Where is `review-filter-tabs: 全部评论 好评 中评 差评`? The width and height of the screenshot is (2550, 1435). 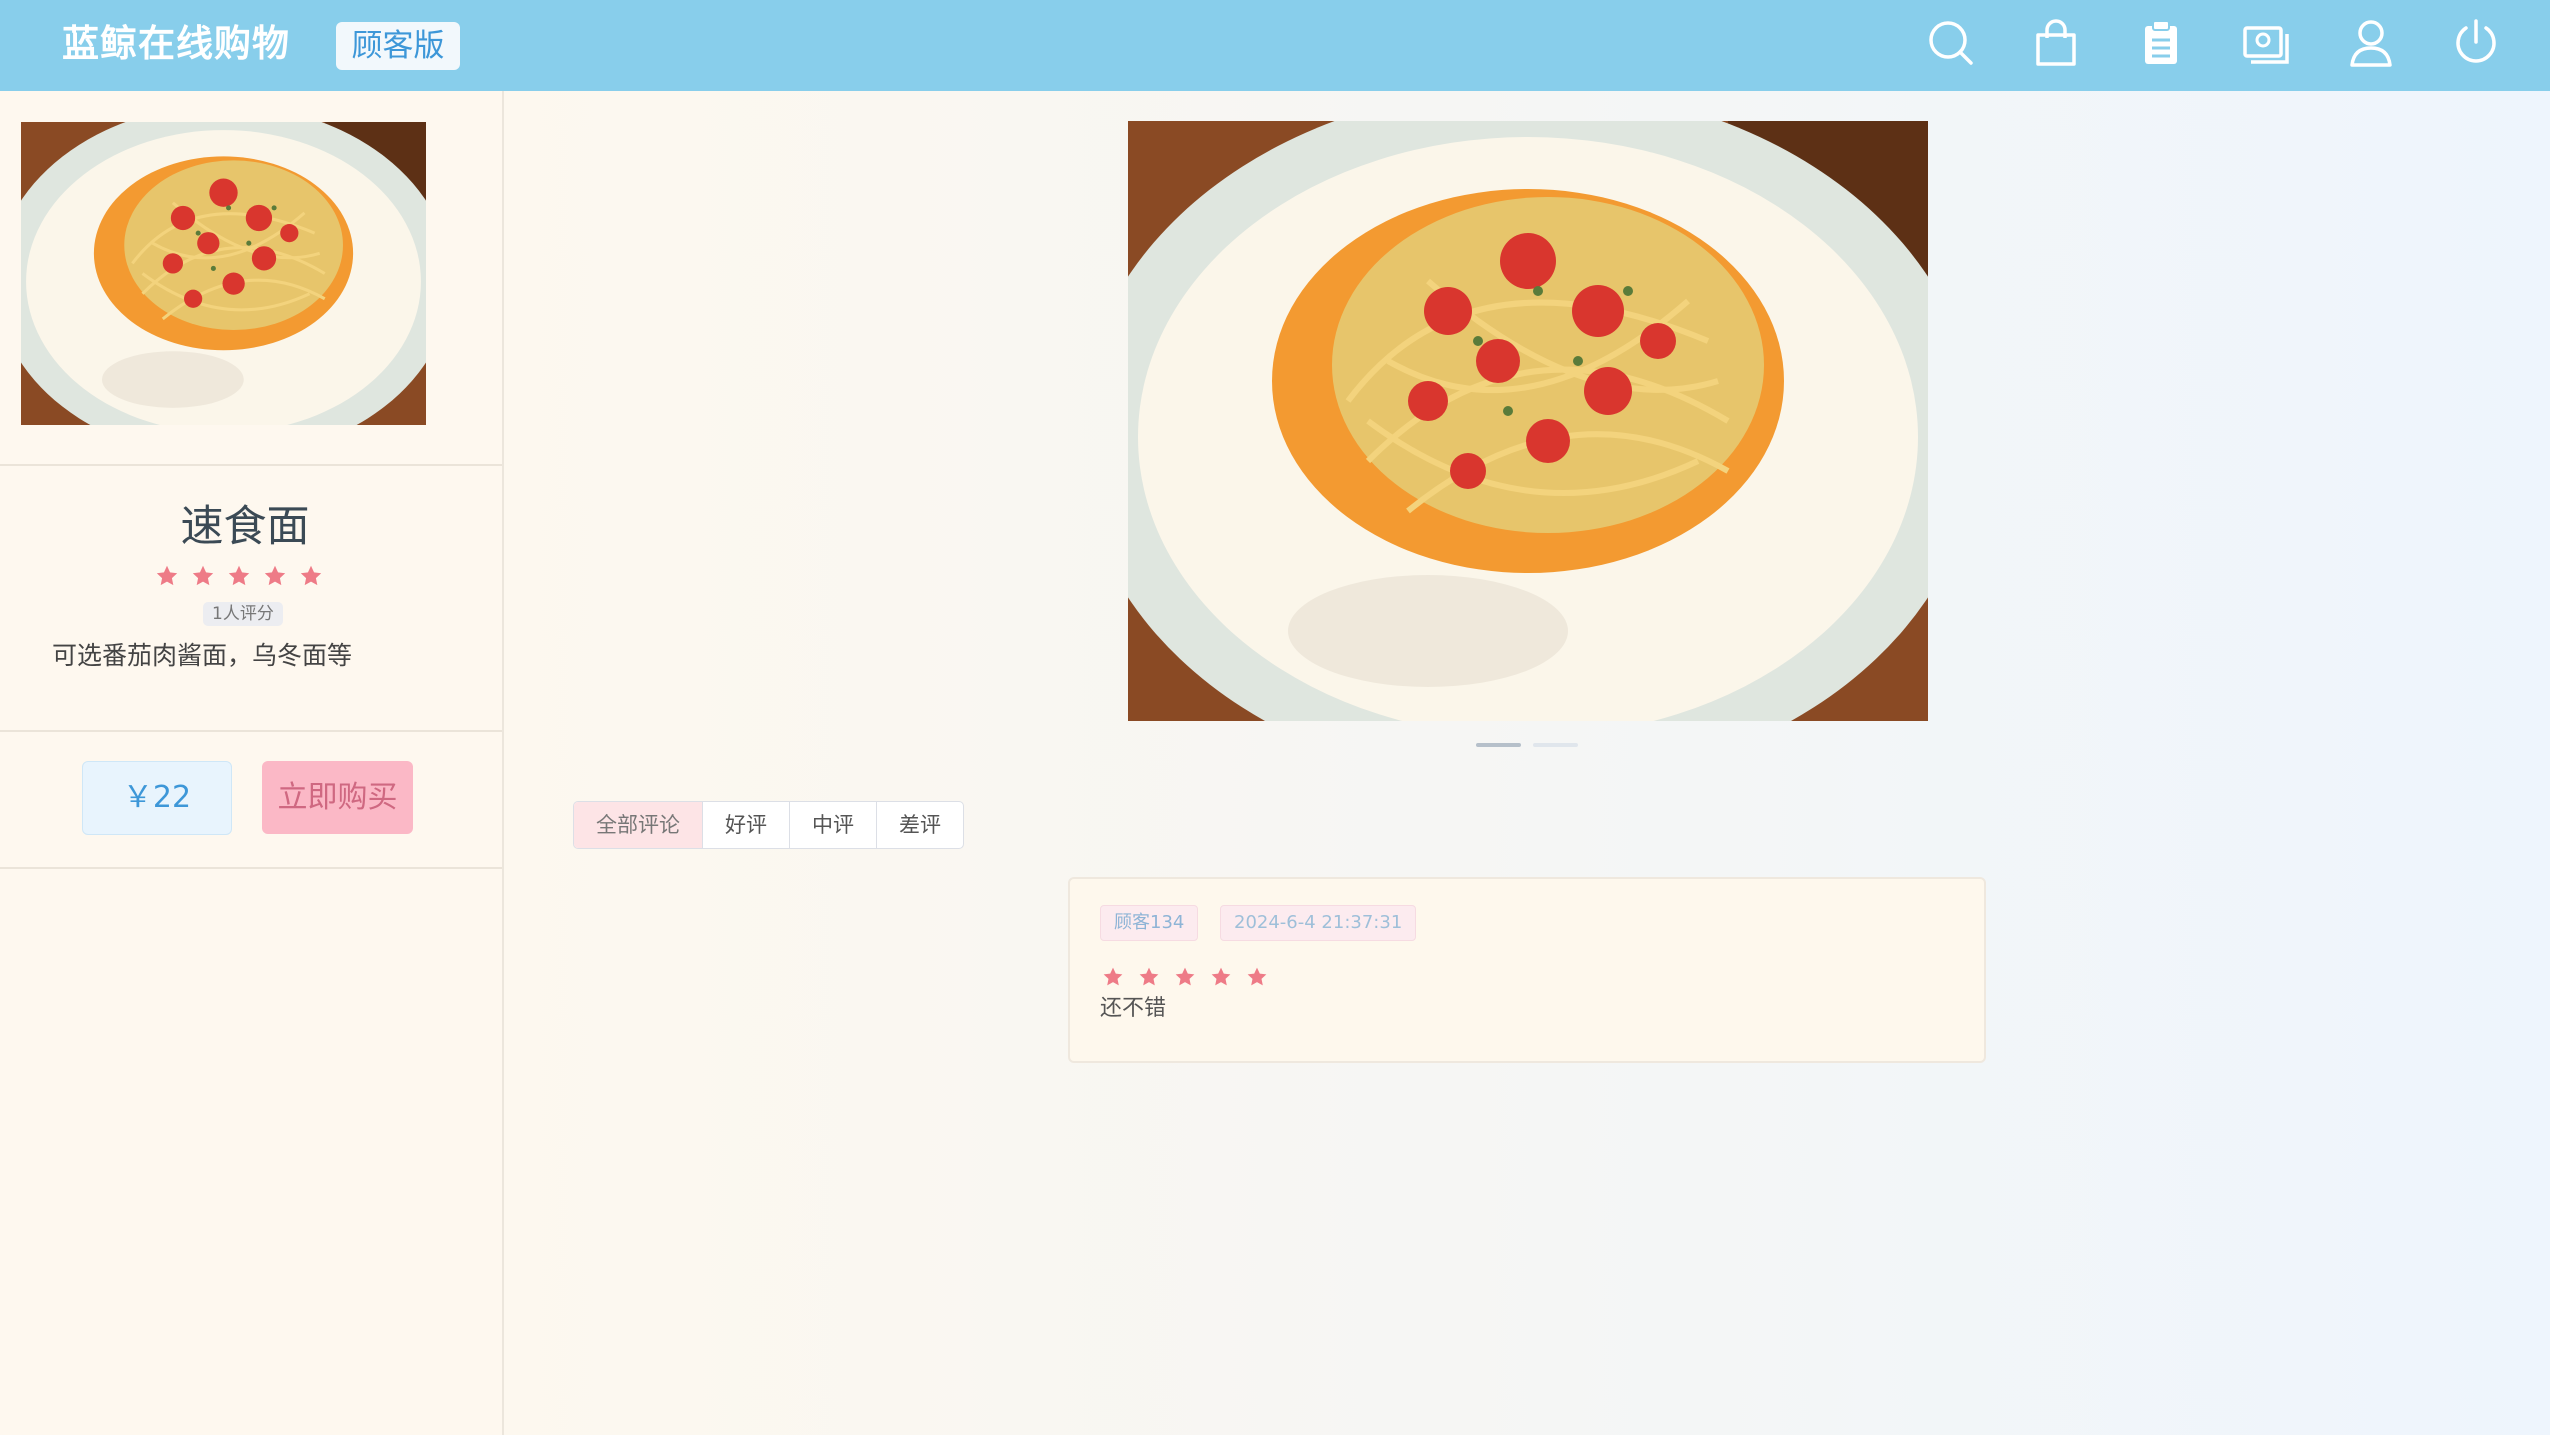 review-filter-tabs: 全部评论 好评 中评 差评 is located at coordinates (768, 825).